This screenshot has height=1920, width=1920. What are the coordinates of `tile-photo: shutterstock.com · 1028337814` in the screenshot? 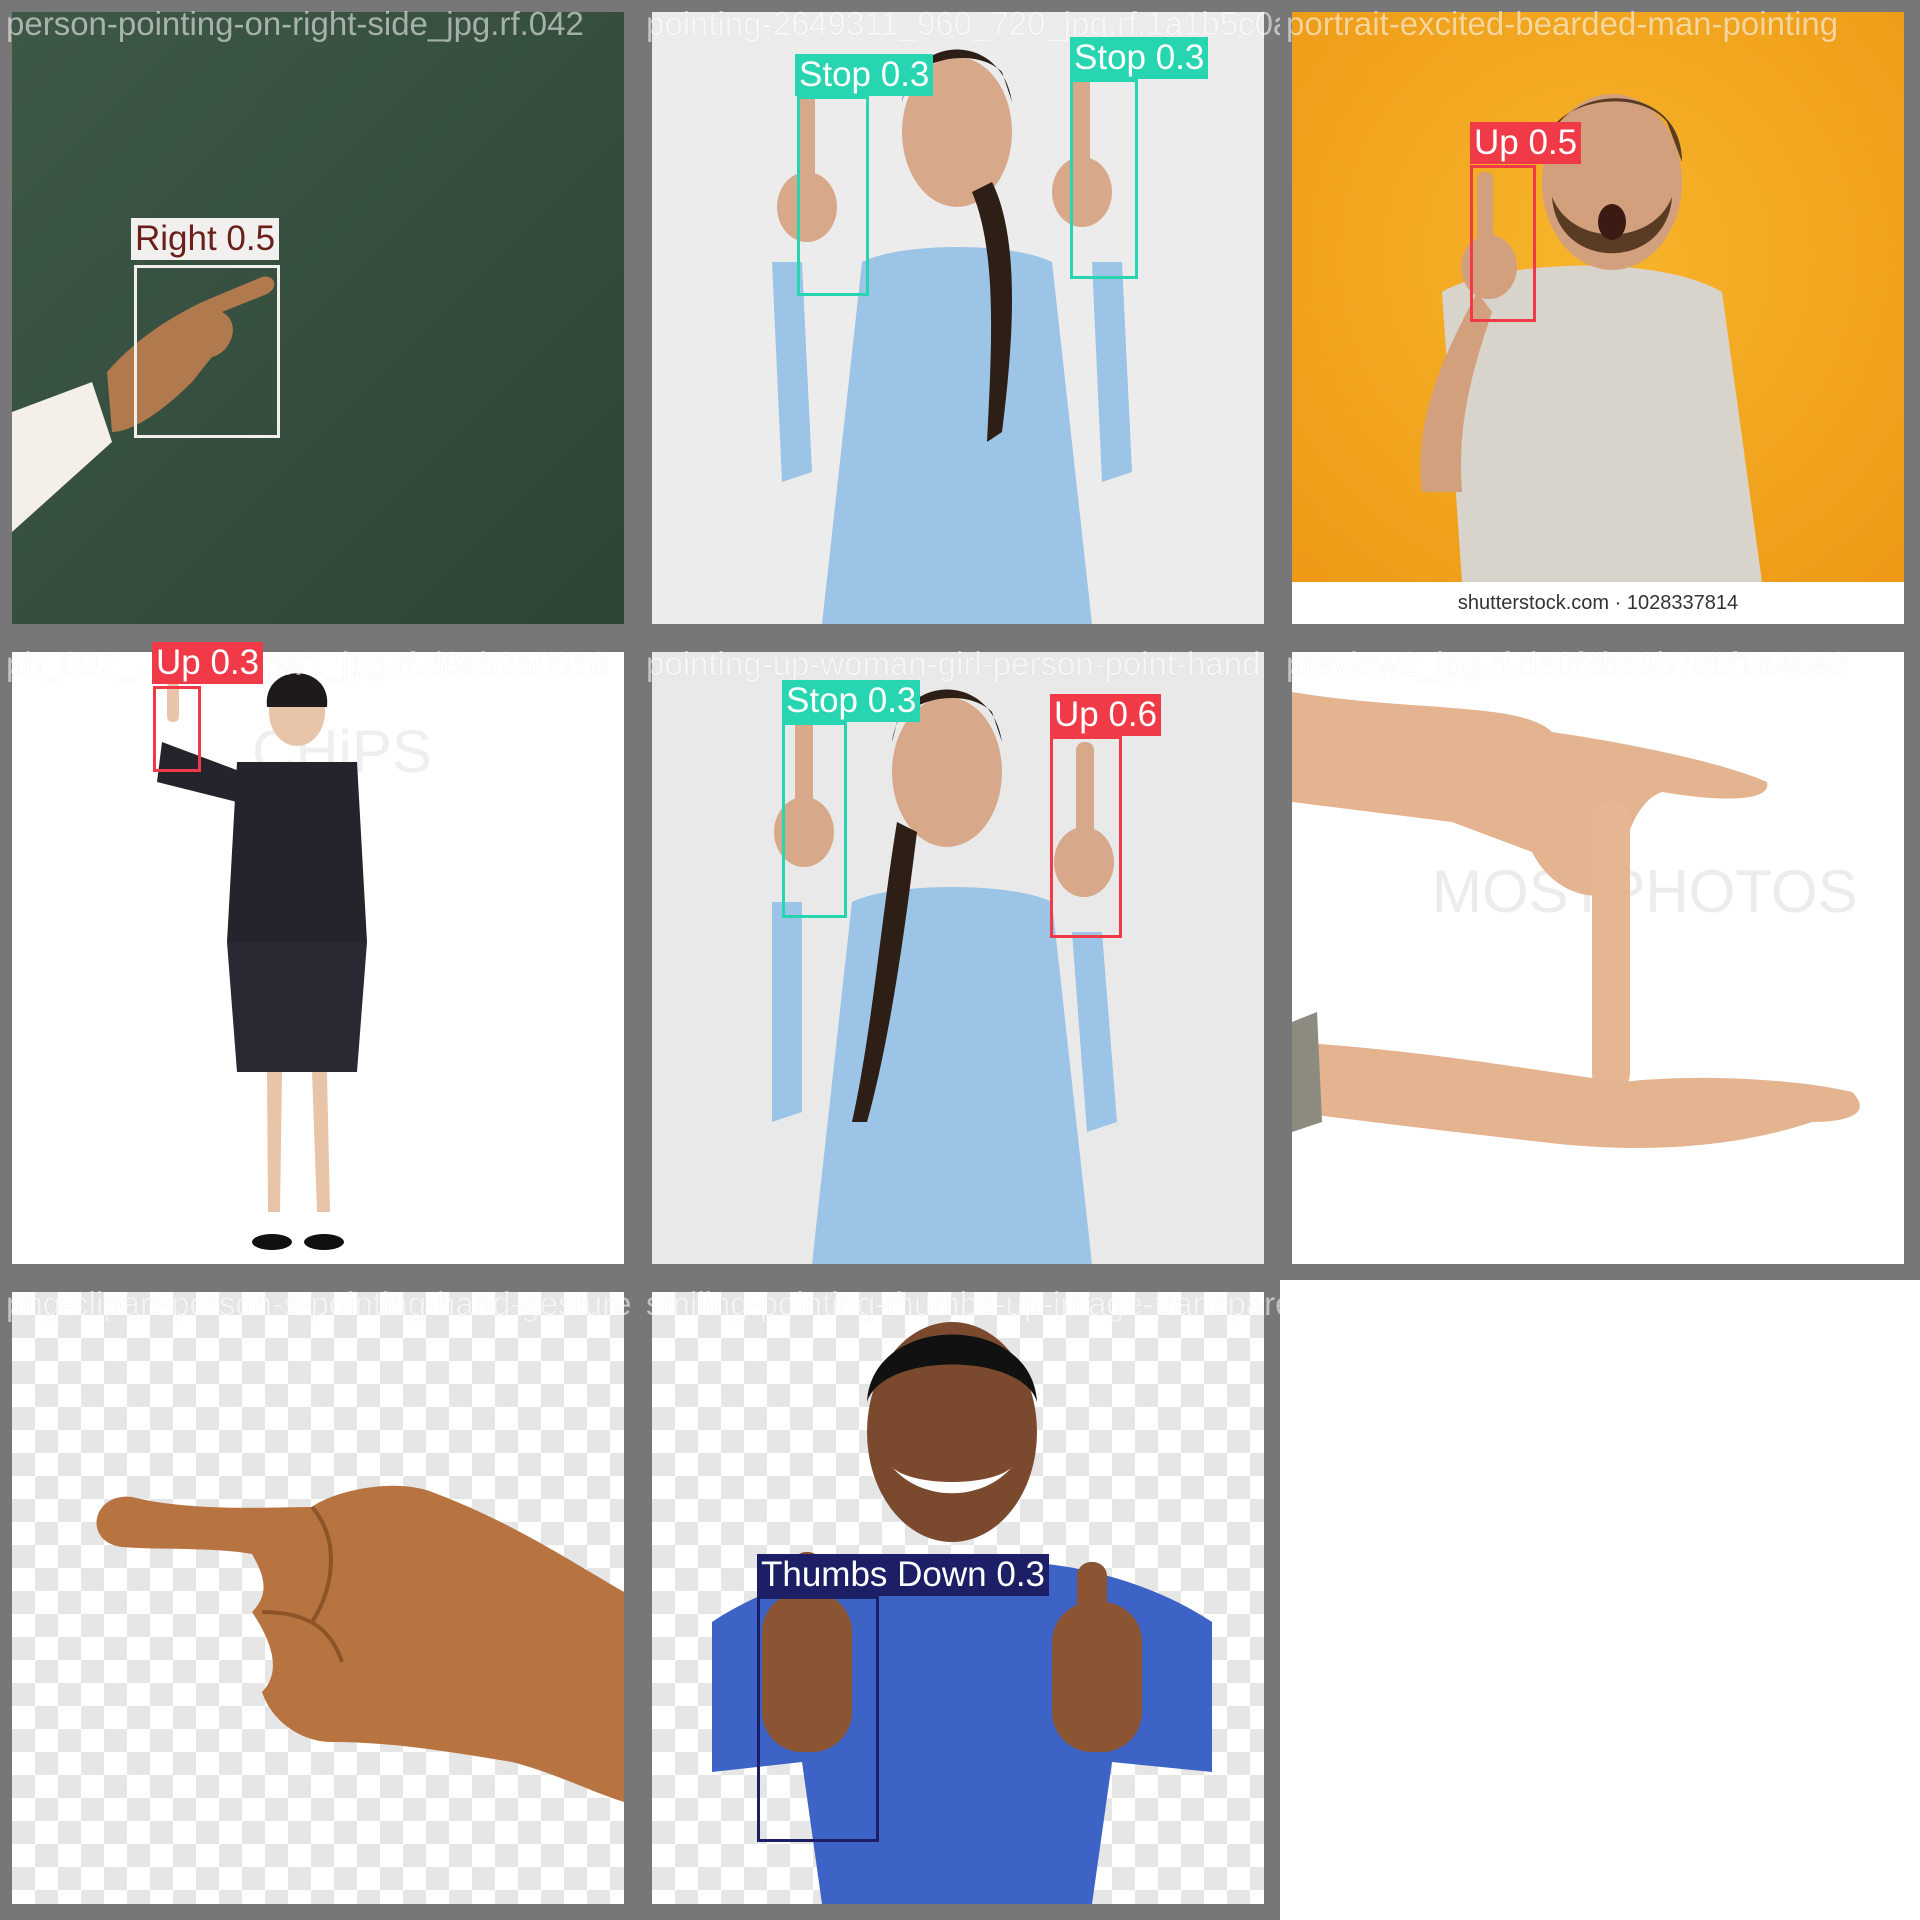 It's located at (1598, 318).